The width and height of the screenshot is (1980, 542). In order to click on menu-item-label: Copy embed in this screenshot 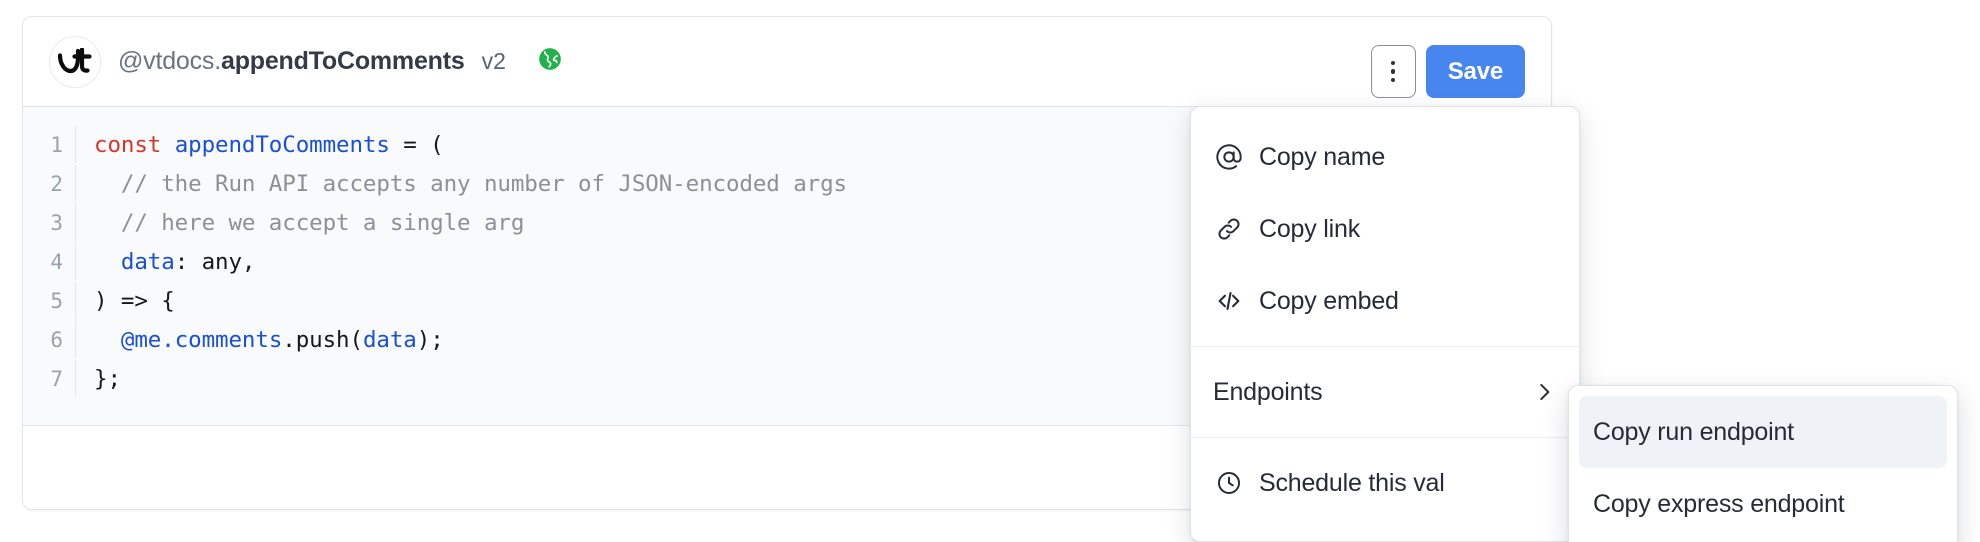, I will do `click(1329, 300)`.